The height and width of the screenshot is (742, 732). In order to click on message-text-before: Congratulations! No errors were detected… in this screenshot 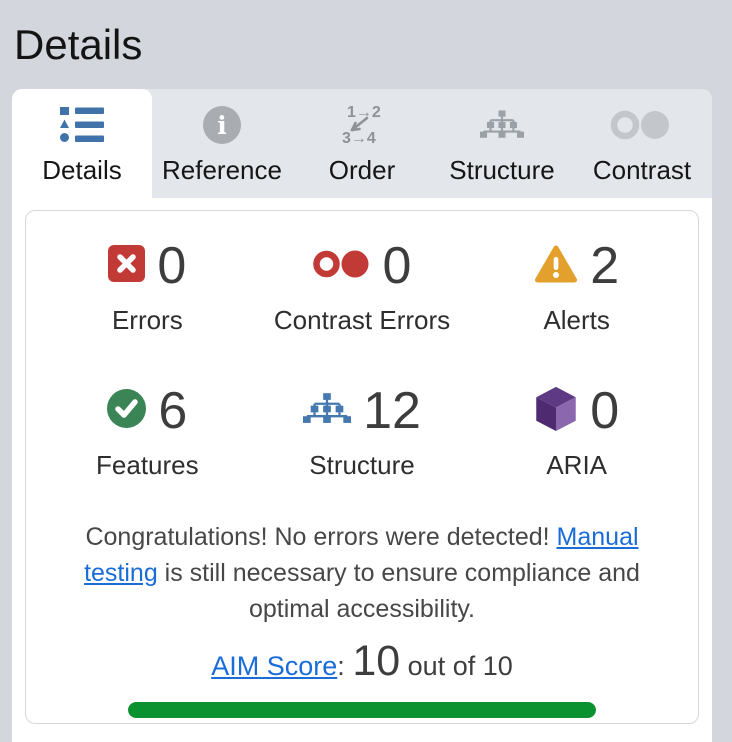, I will do `click(321, 537)`.